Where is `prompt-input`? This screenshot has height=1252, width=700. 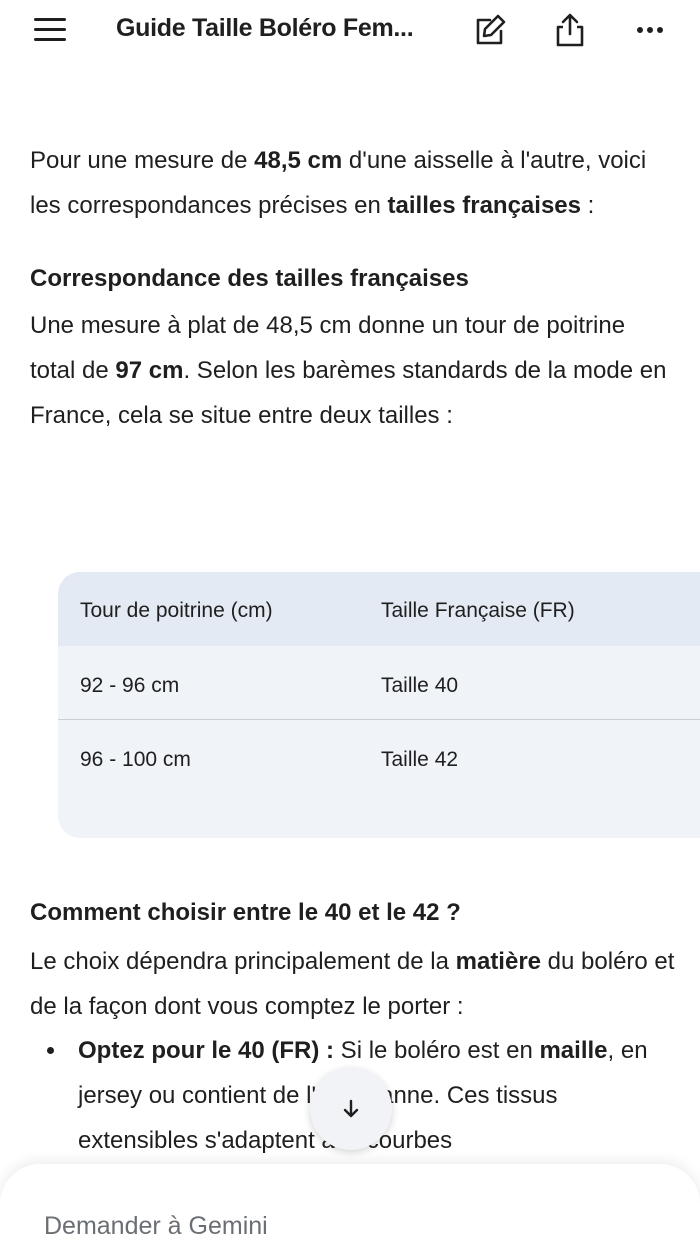
prompt-input is located at coordinates (344, 1226).